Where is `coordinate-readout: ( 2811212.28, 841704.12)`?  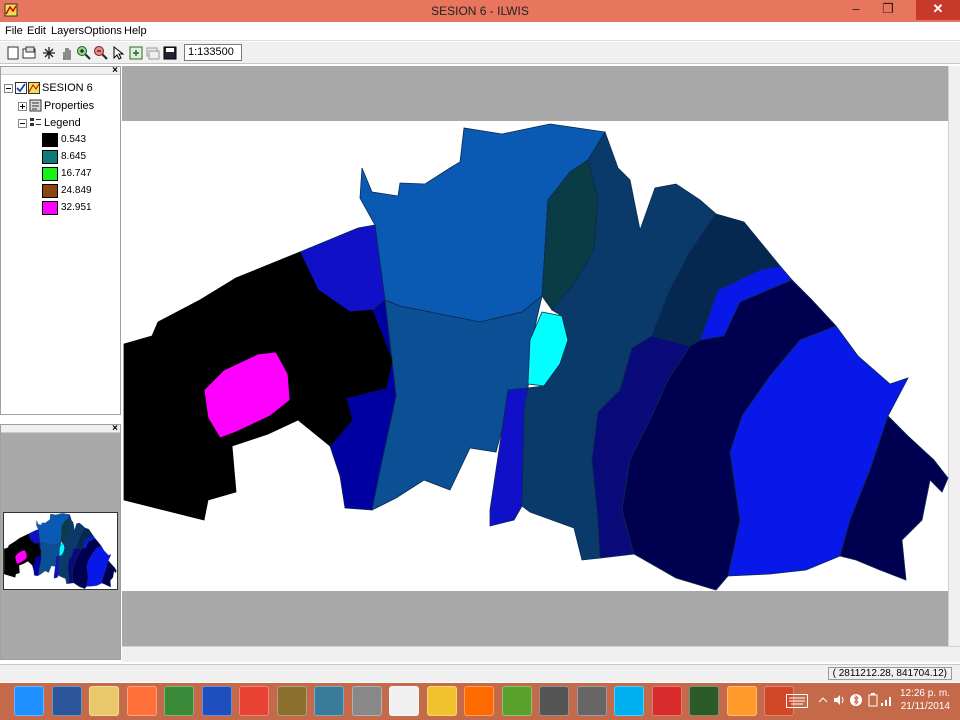 coordinate-readout: ( 2811212.28, 841704.12) is located at coordinates (889, 673).